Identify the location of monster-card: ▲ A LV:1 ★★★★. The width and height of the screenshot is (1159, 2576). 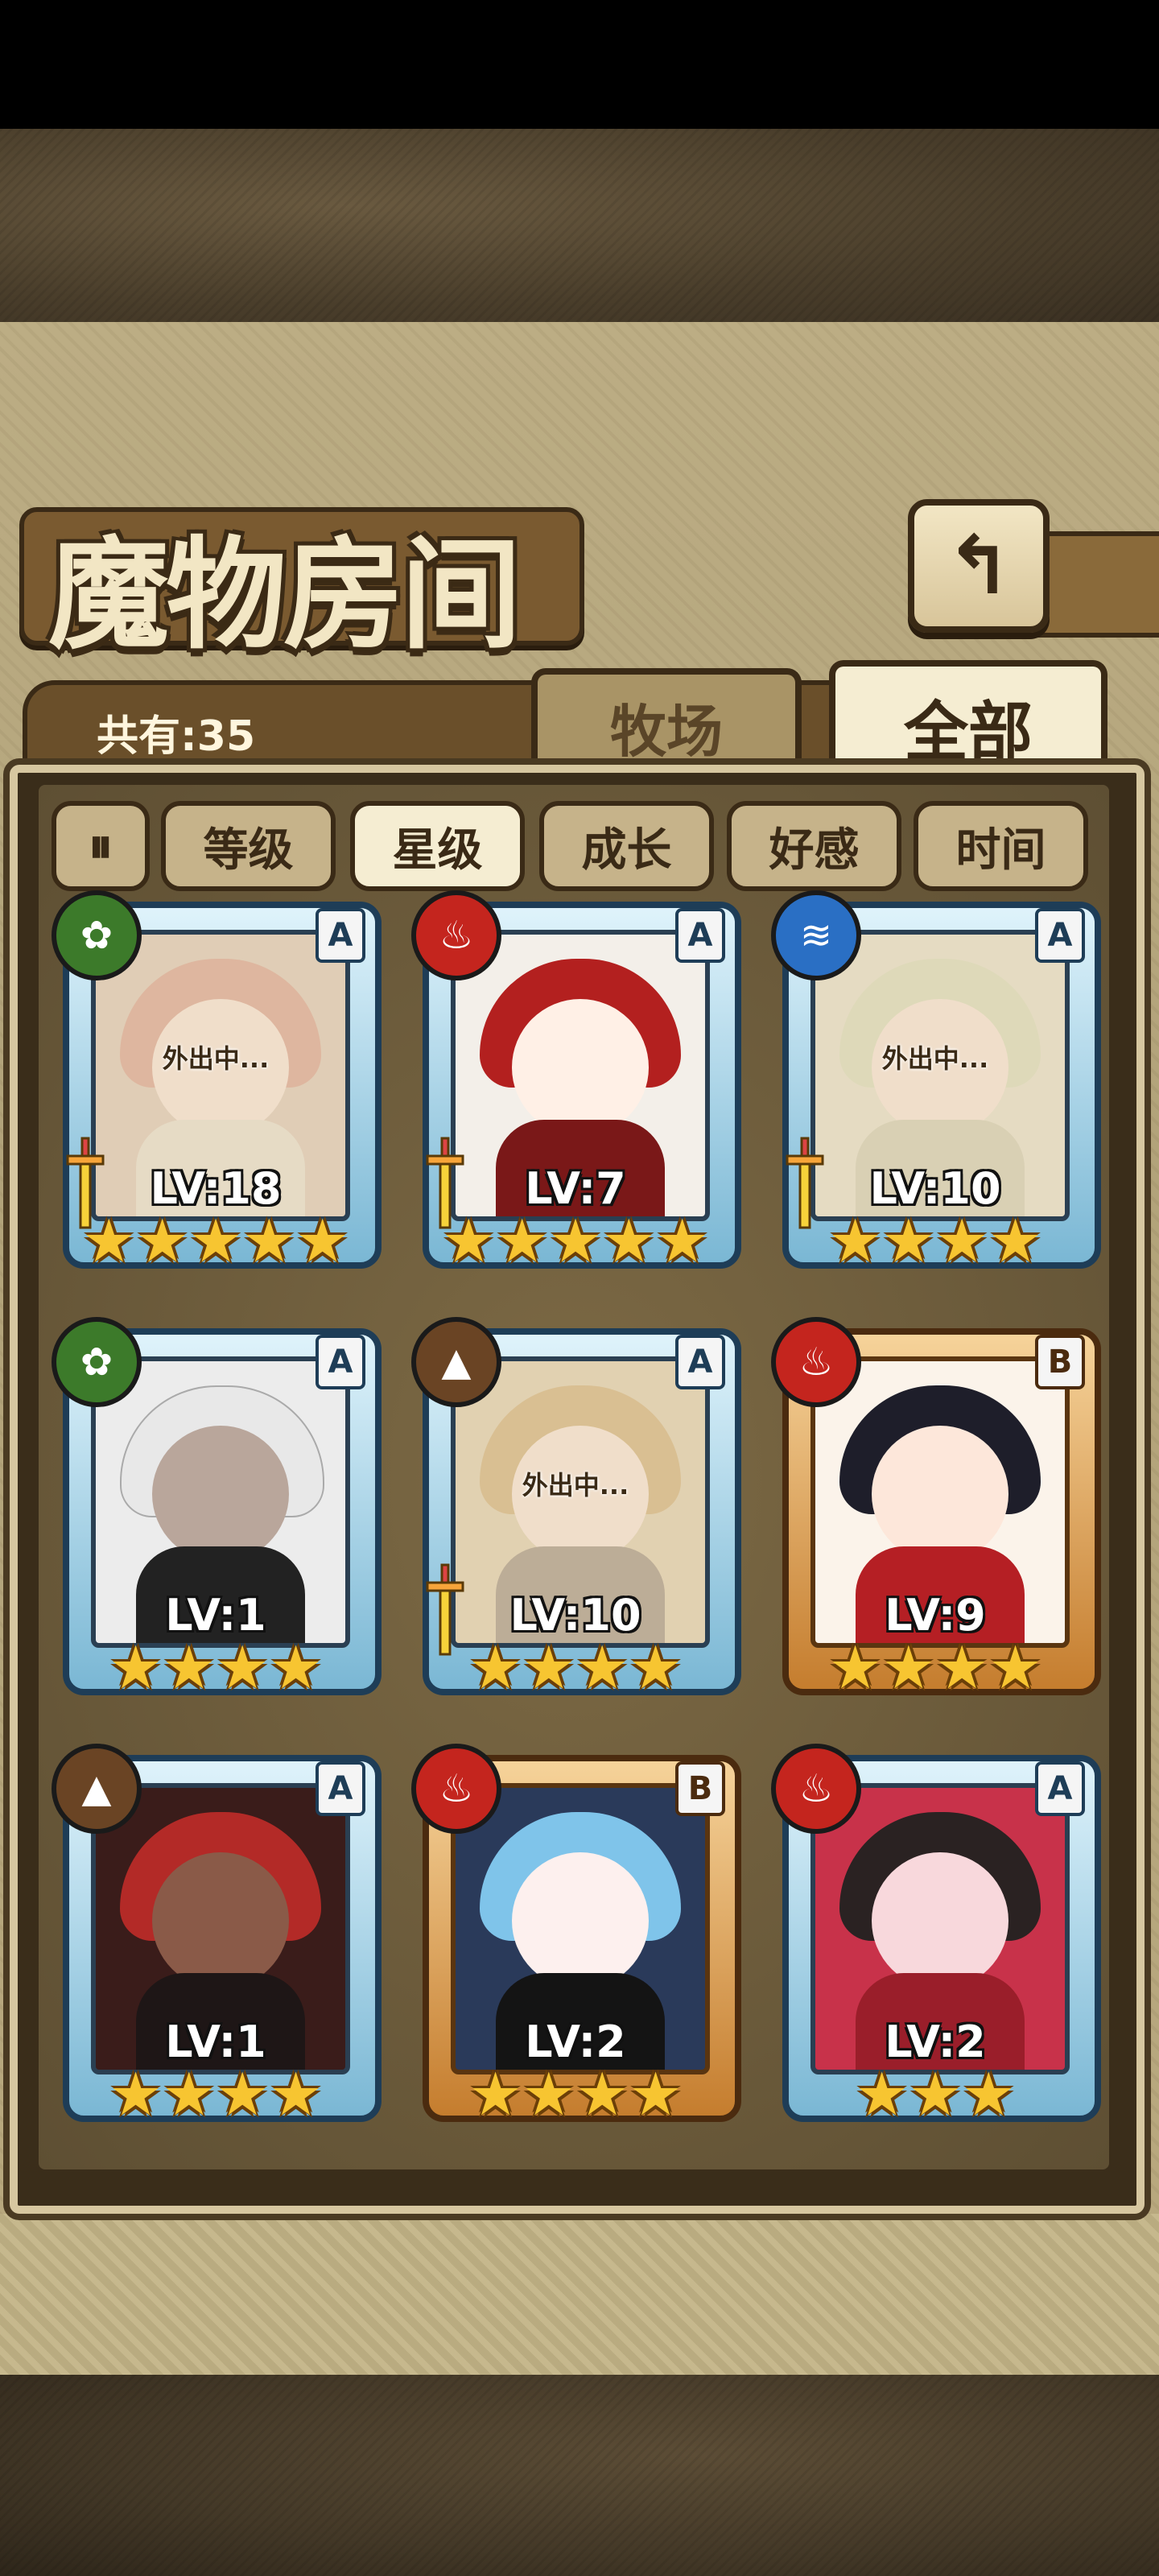
(217, 1942).